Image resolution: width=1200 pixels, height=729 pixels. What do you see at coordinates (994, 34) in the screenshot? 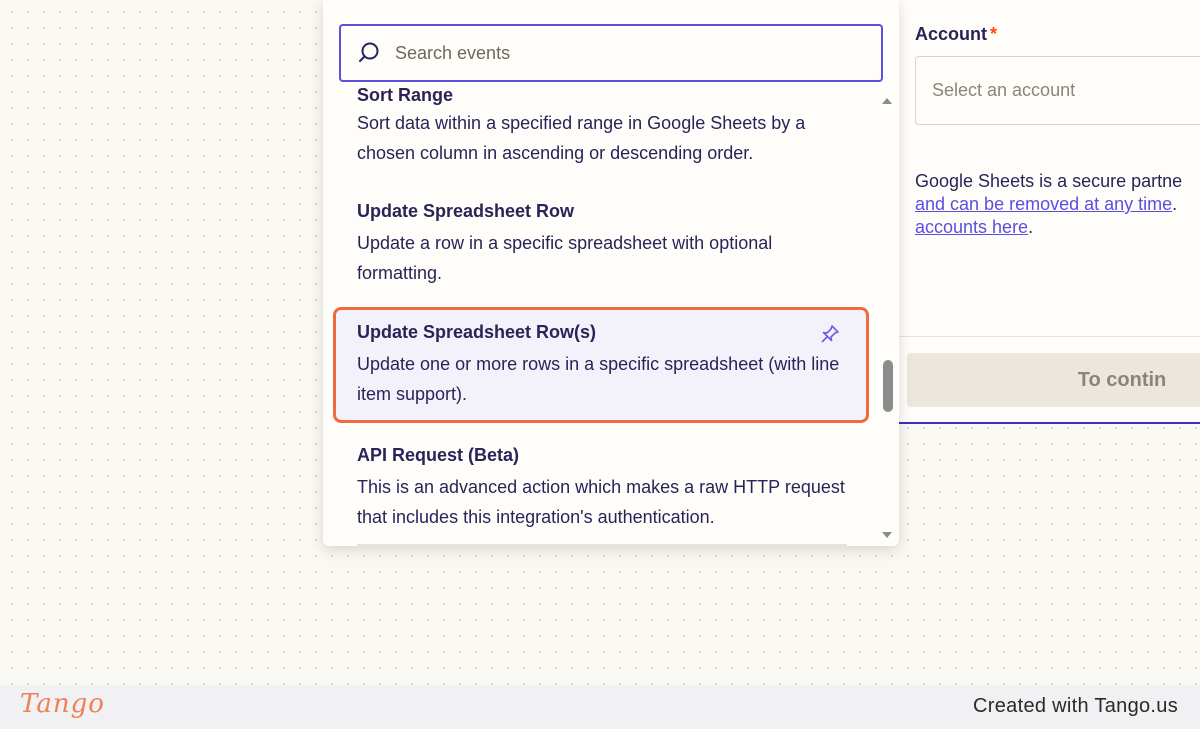
I see `required-mark: *` at bounding box center [994, 34].